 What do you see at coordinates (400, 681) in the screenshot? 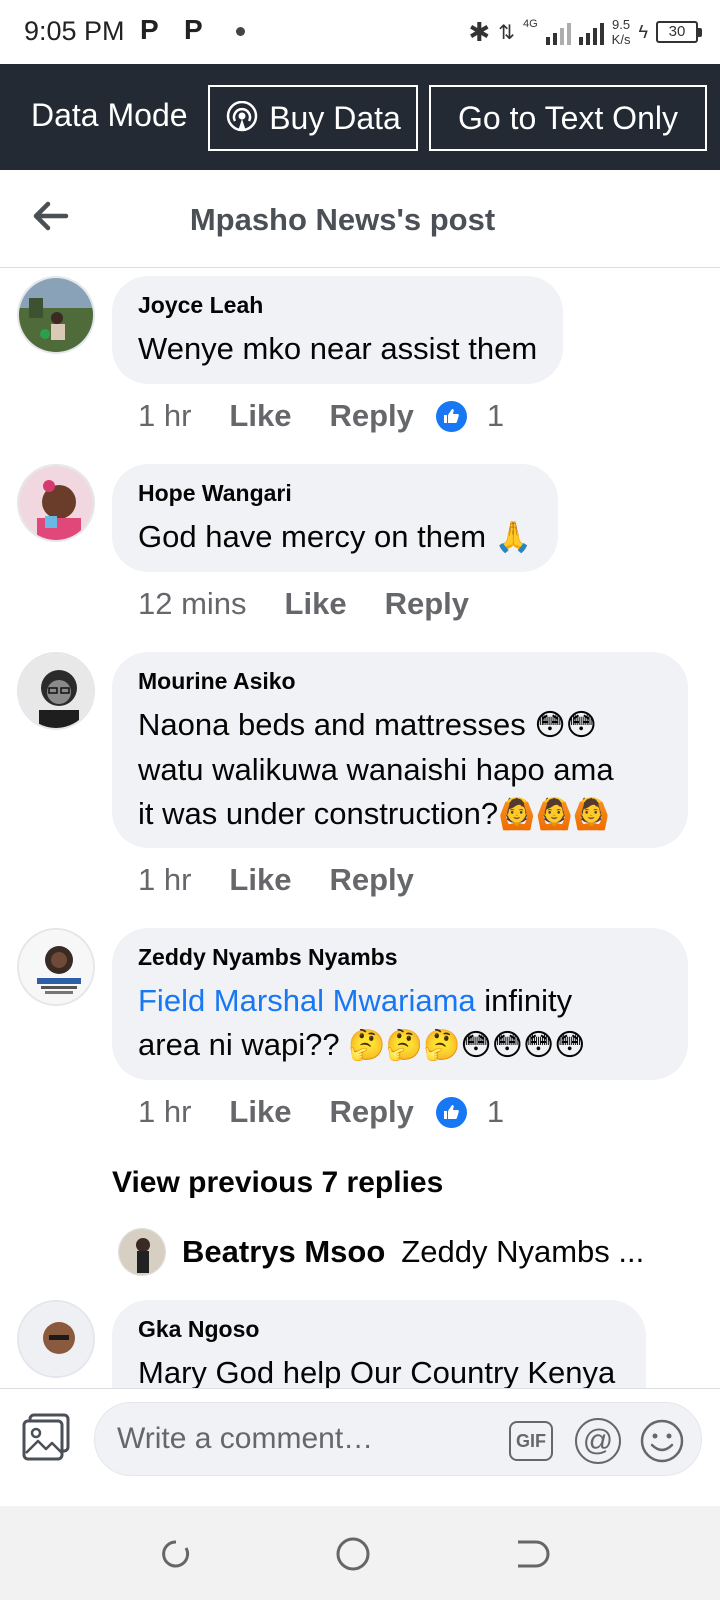
I see `comment-author: Mourine Asiko` at bounding box center [400, 681].